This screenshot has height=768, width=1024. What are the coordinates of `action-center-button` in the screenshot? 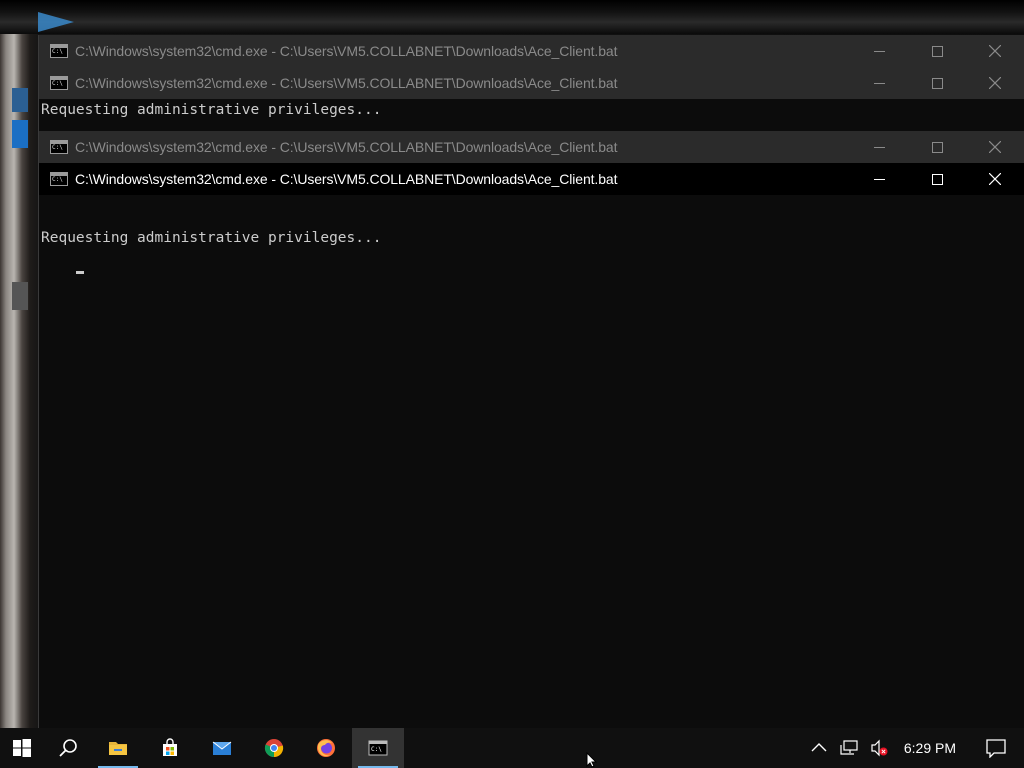 It's located at (996, 748).